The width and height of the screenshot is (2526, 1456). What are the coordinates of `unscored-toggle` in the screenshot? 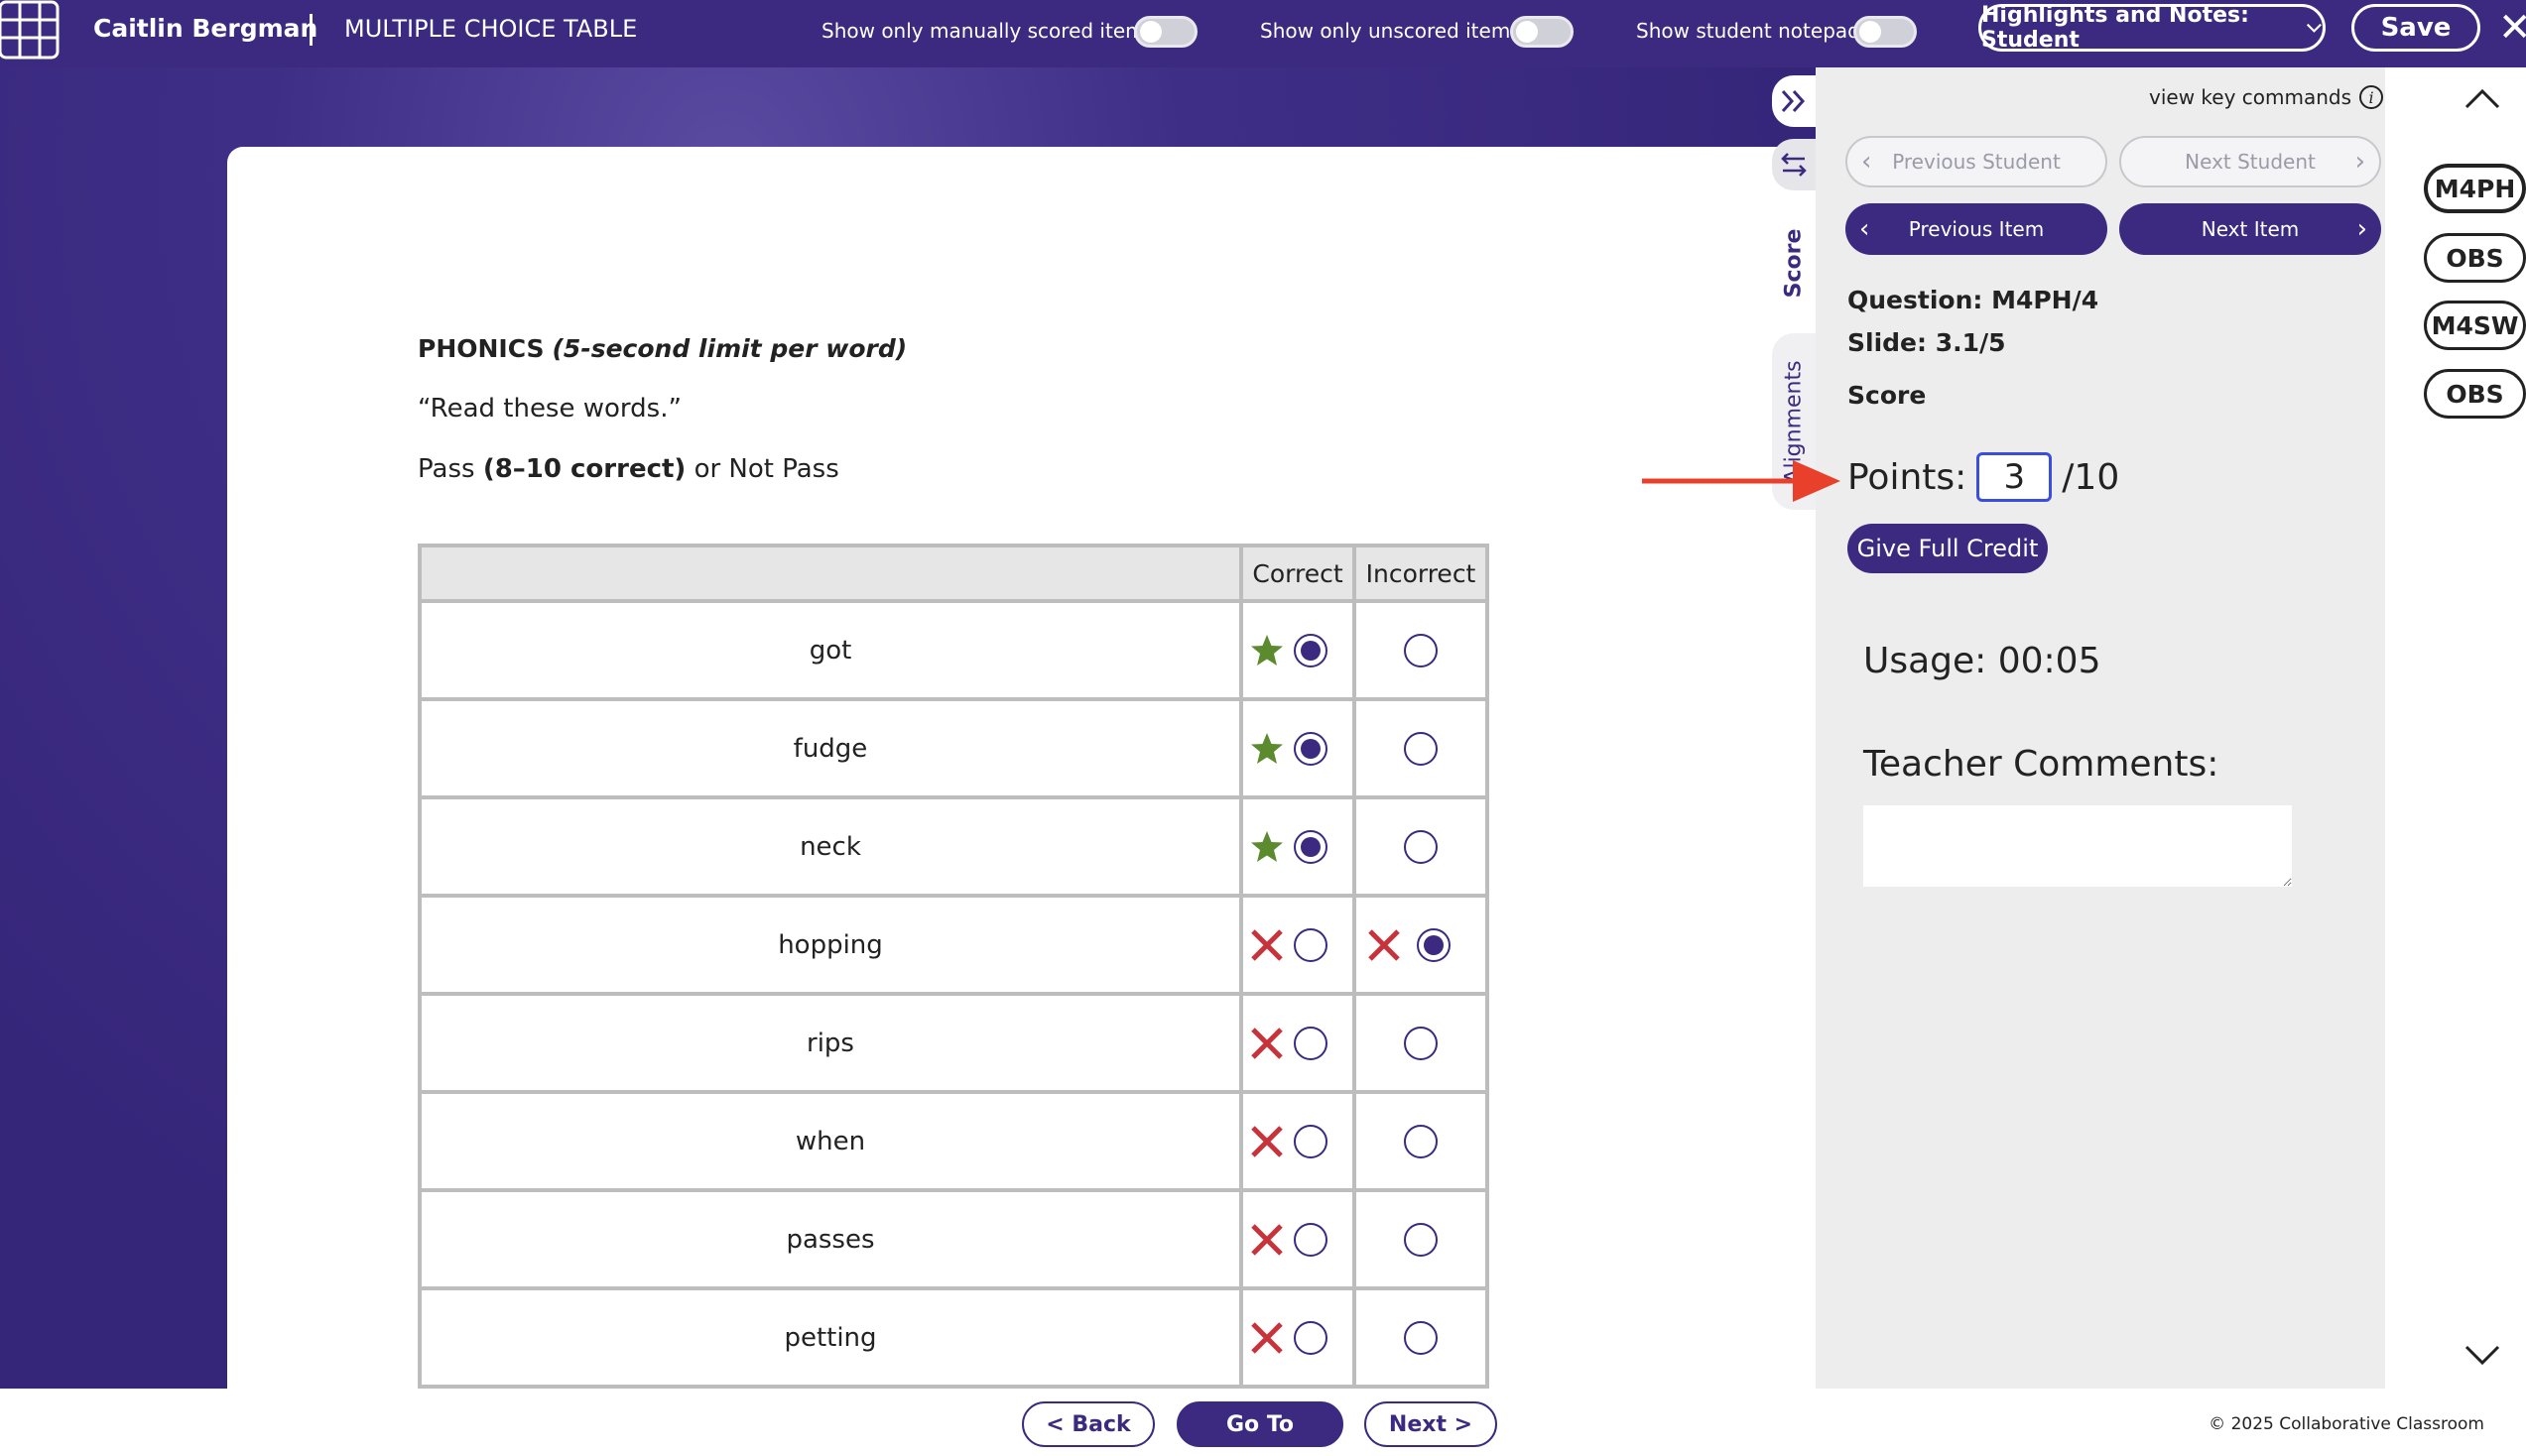 It's located at (1542, 32).